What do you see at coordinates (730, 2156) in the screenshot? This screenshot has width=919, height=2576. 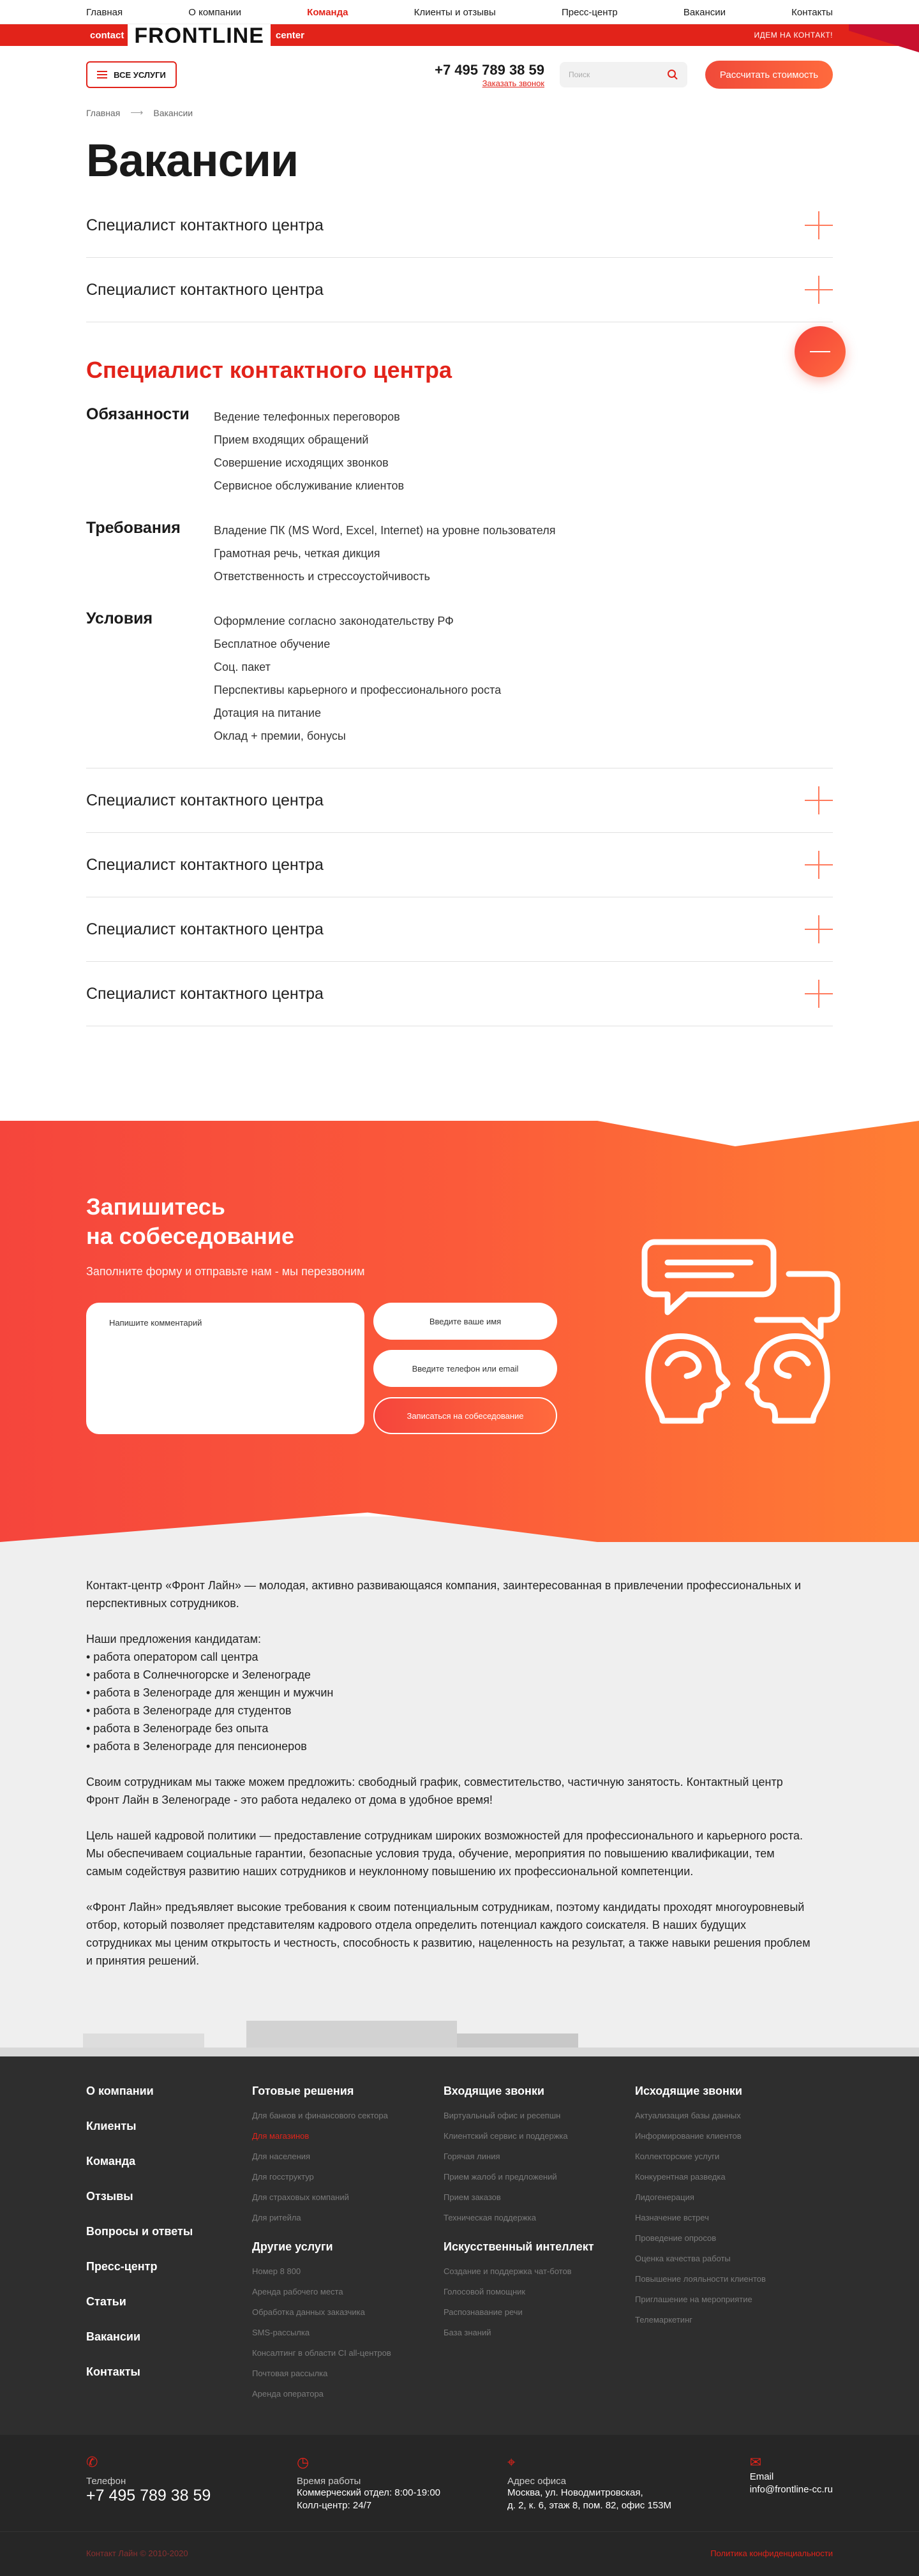 I see `footer-sublink: Коллекторские услуги` at bounding box center [730, 2156].